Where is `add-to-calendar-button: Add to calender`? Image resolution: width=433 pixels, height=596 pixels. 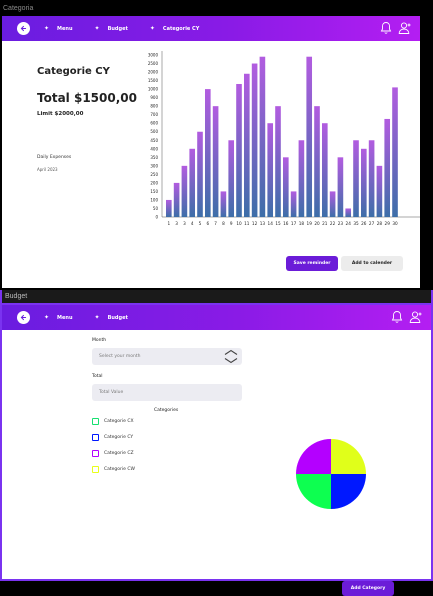 add-to-calendar-button: Add to calender is located at coordinates (372, 263).